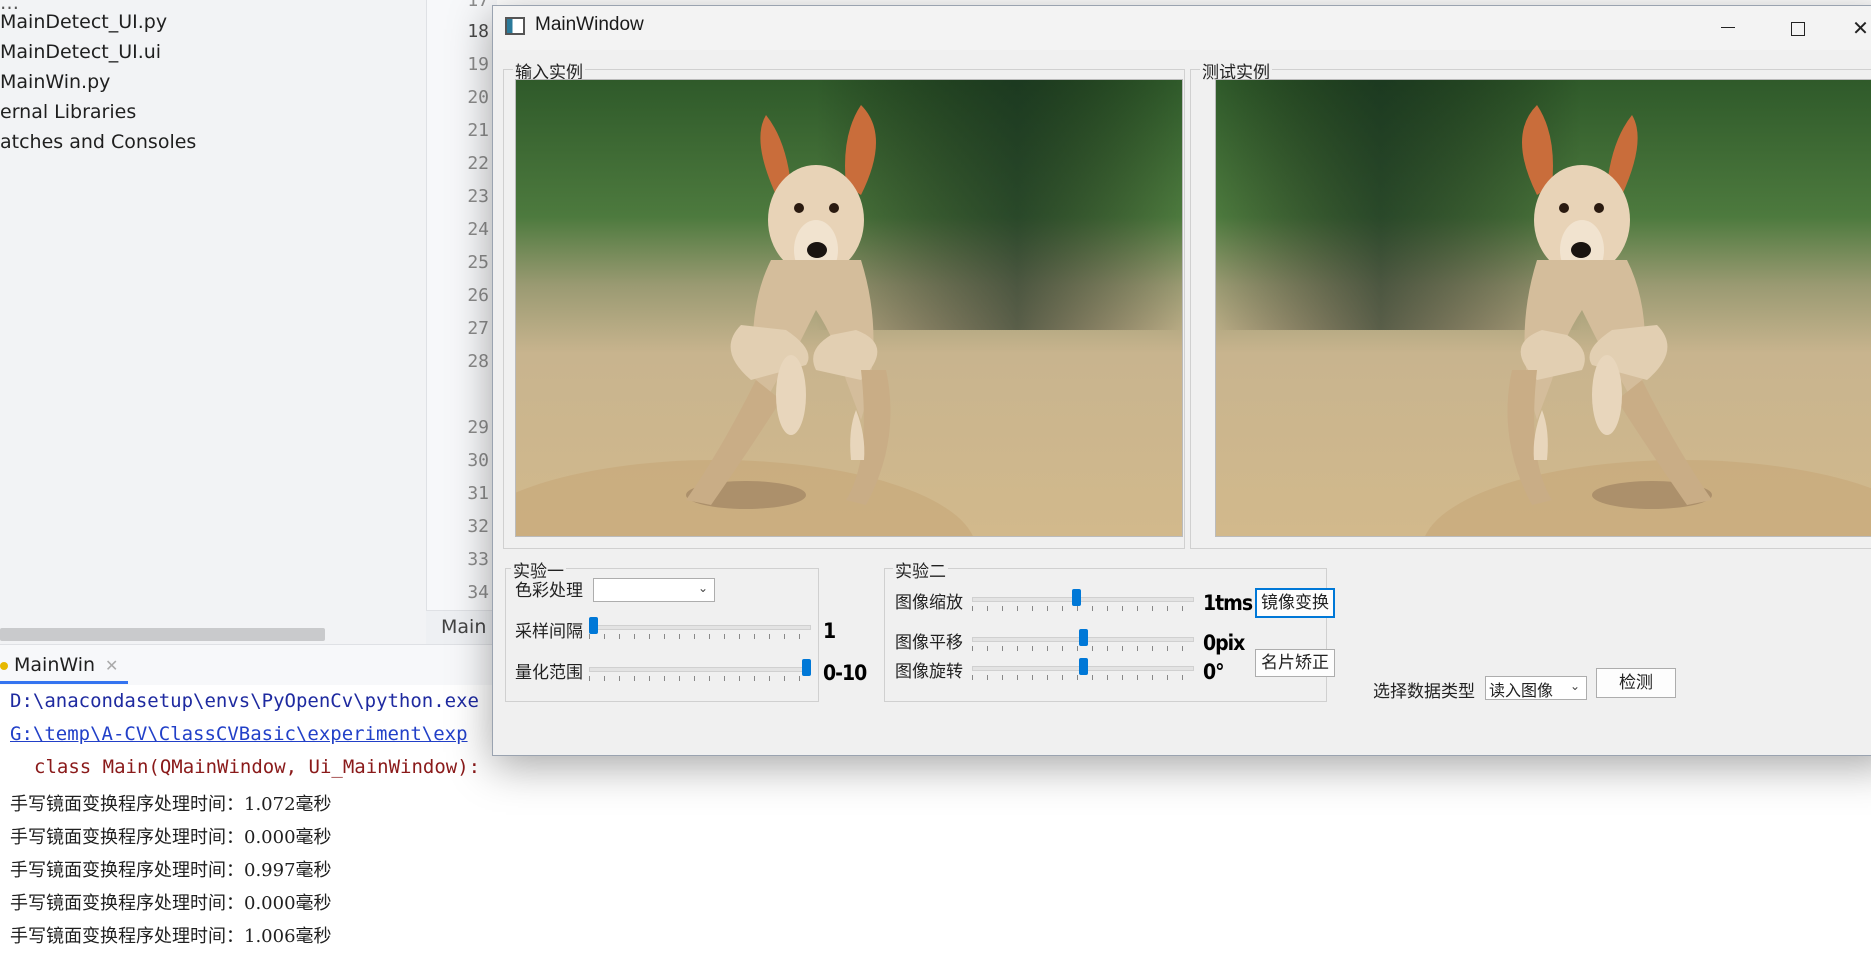 The height and width of the screenshot is (954, 1871). I want to click on line-number: 28, so click(478, 361).